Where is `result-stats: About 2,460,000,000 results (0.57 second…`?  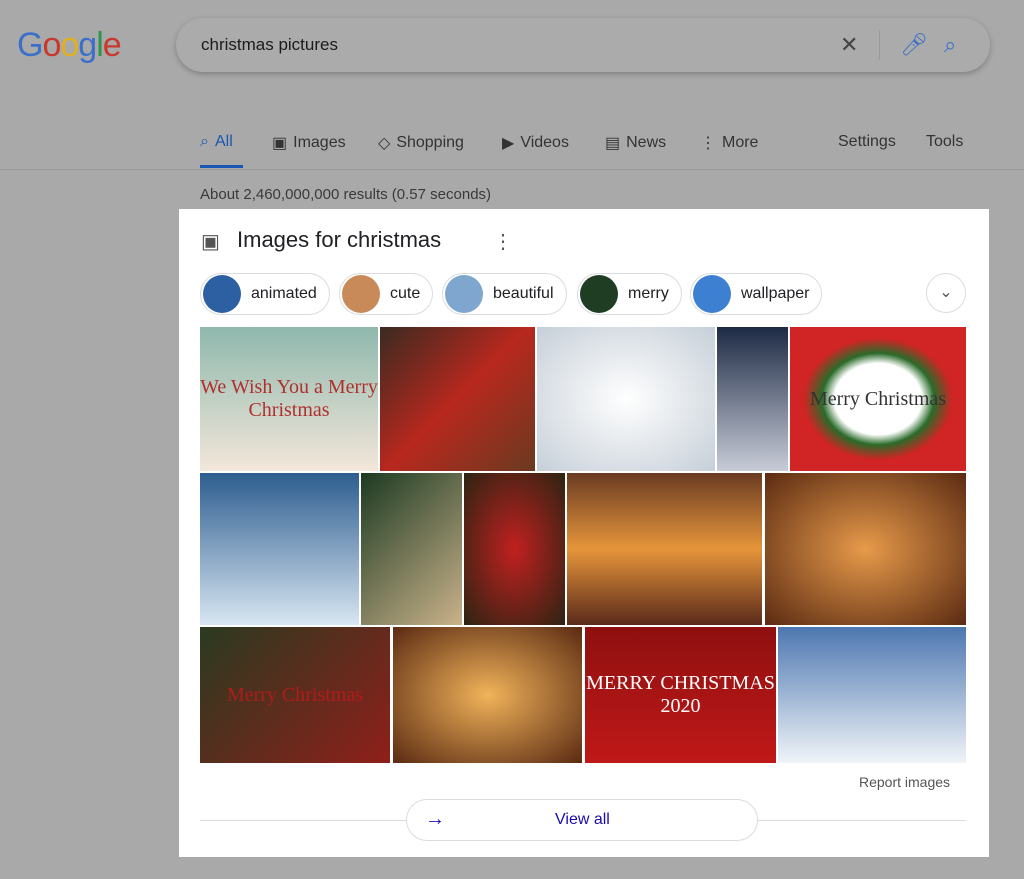 result-stats: About 2,460,000,000 results (0.57 second… is located at coordinates (346, 194).